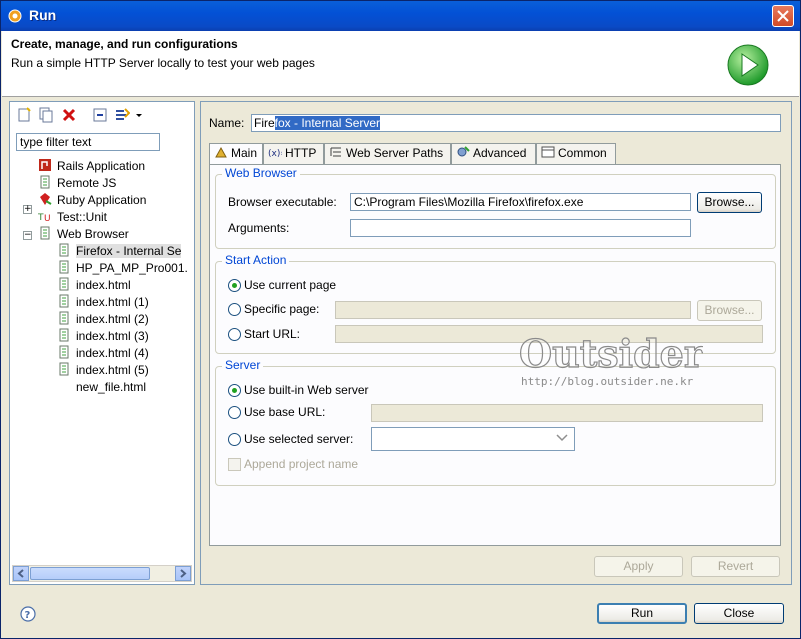 The height and width of the screenshot is (639, 801). What do you see at coordinates (261, 173) in the screenshot?
I see `group-title-web-browser: Web Browser` at bounding box center [261, 173].